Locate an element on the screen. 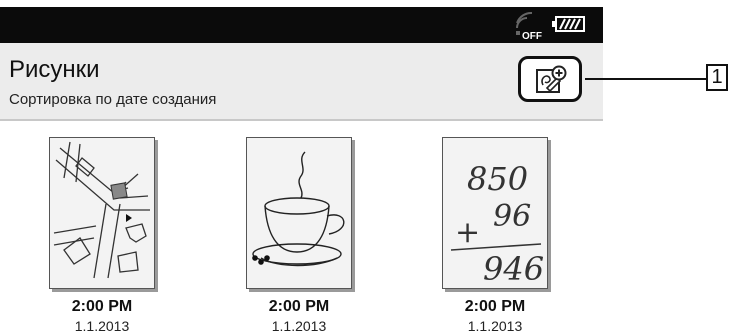  coffee-cup-sketch-thumbnail is located at coordinates (298, 209).